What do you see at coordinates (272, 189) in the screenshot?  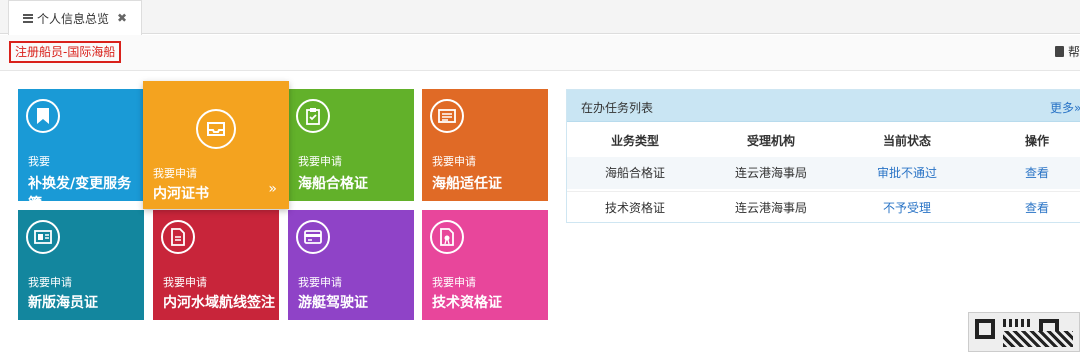 I see `chevron-right-icon: »` at bounding box center [272, 189].